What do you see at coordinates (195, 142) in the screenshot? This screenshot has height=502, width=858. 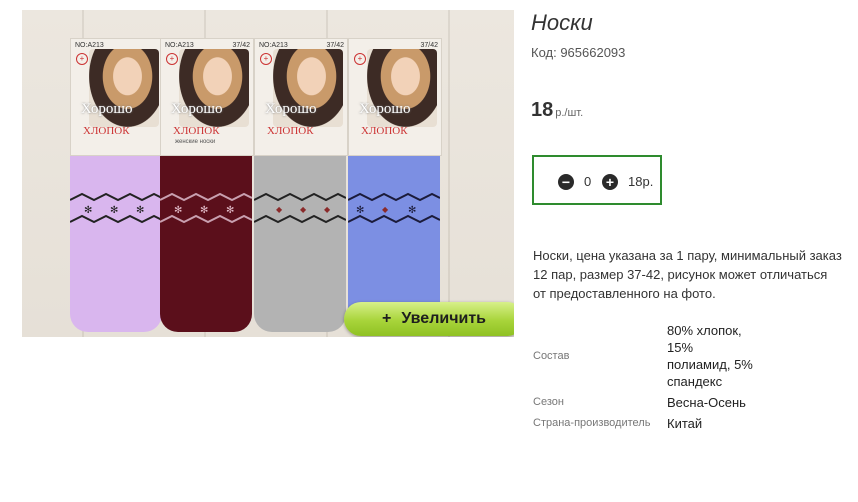 I see `card-sublabel: женские носки` at bounding box center [195, 142].